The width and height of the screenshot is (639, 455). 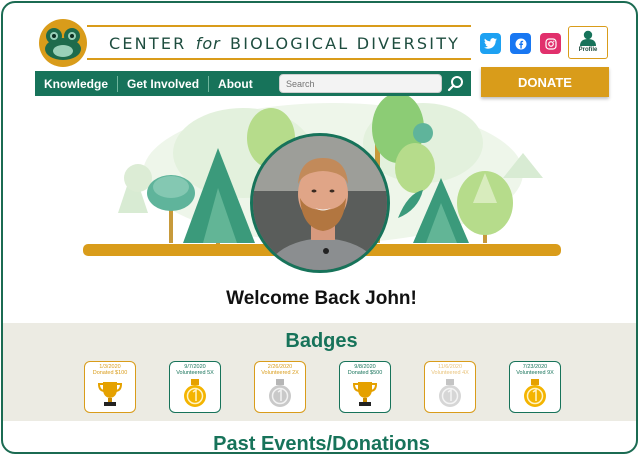 I want to click on main-nav: Knowledge Get Involved About, so click(x=253, y=83).